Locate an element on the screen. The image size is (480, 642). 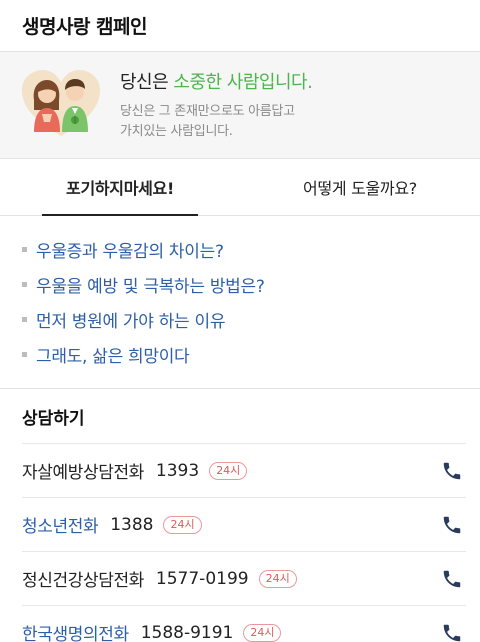
list-item: 우울을 예방 및 극복하는 방법은? is located at coordinates (251, 284).